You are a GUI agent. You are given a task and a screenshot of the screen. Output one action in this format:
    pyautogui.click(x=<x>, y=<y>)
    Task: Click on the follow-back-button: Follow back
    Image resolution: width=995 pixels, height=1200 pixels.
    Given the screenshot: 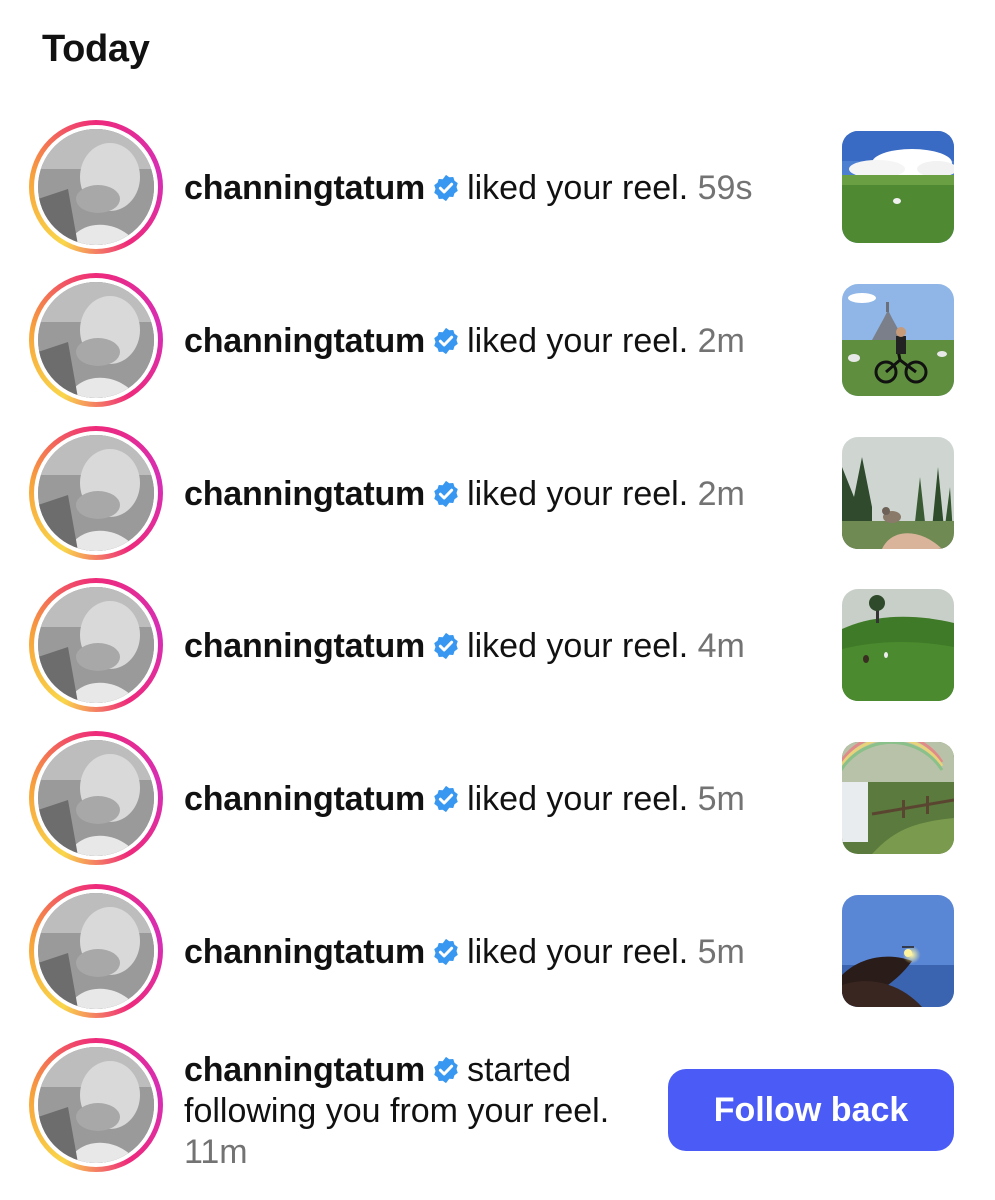 What is the action you would take?
    pyautogui.click(x=811, y=1110)
    